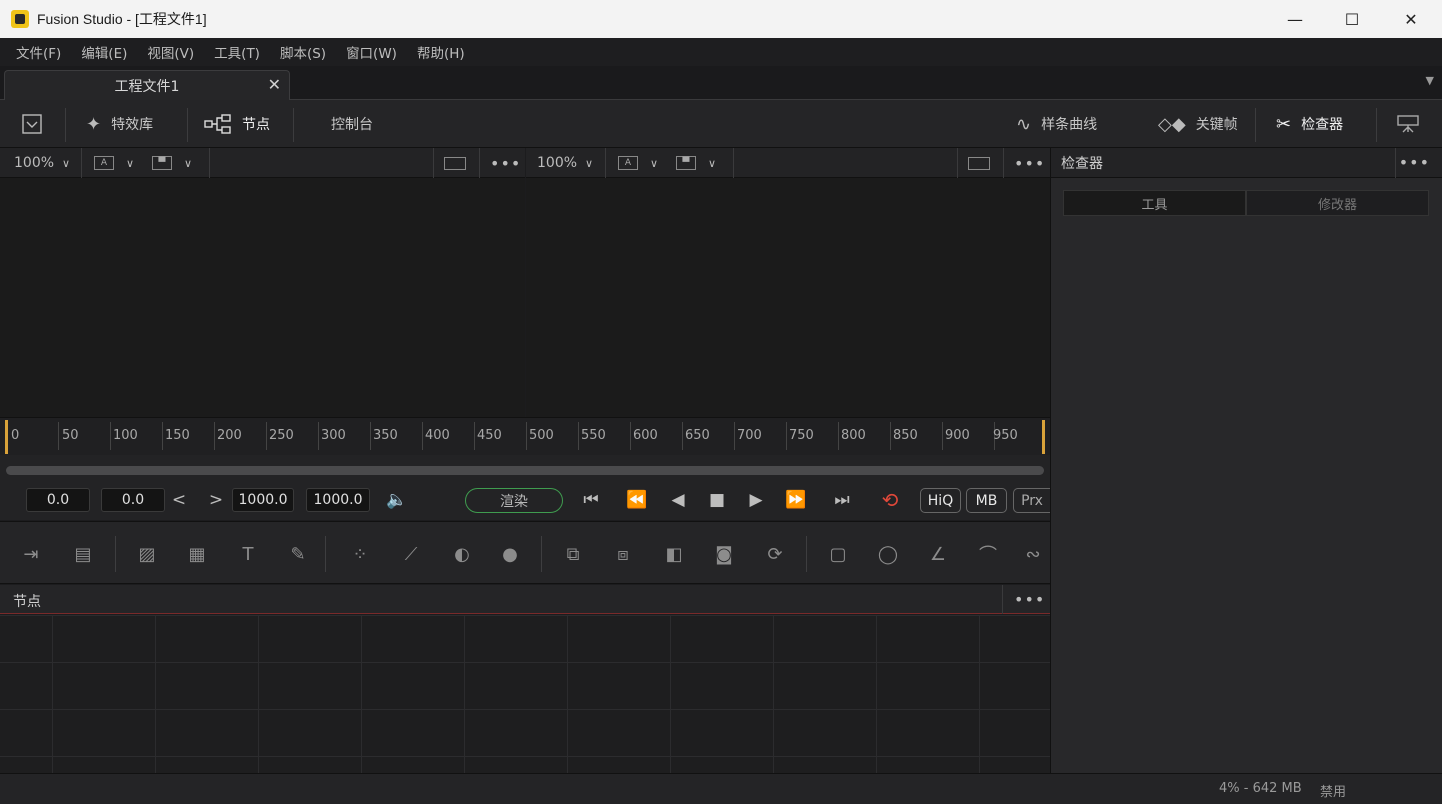  I want to click on render-start-marker, so click(6, 437).